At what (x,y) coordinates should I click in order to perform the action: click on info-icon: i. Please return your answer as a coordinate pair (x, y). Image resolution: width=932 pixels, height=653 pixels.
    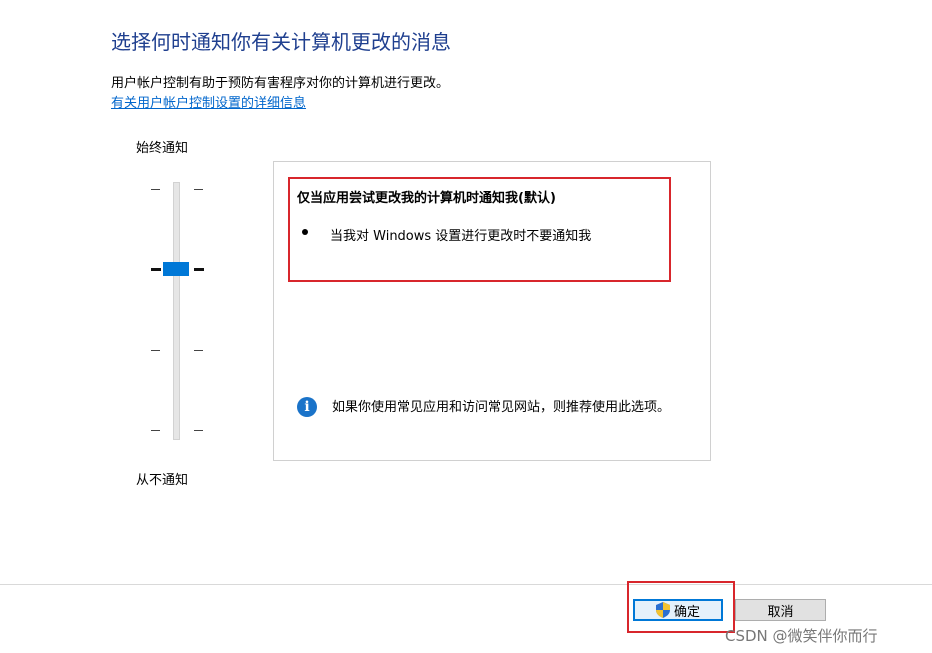
    Looking at the image, I should click on (307, 407).